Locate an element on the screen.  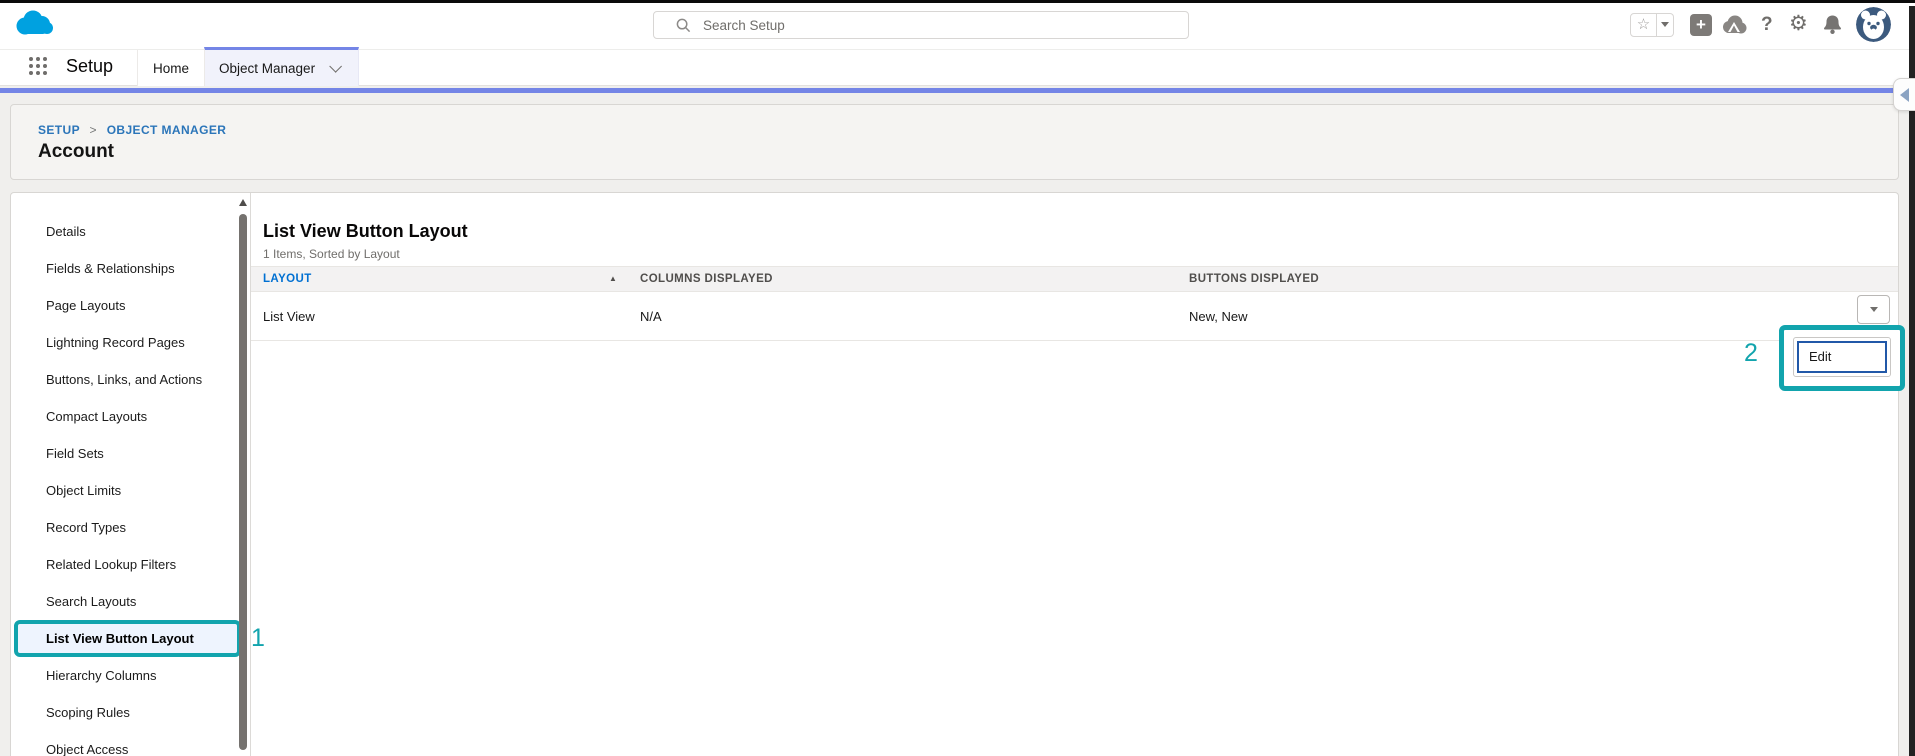
sidebar-item-field-sets: Field Sets is located at coordinates (130, 453).